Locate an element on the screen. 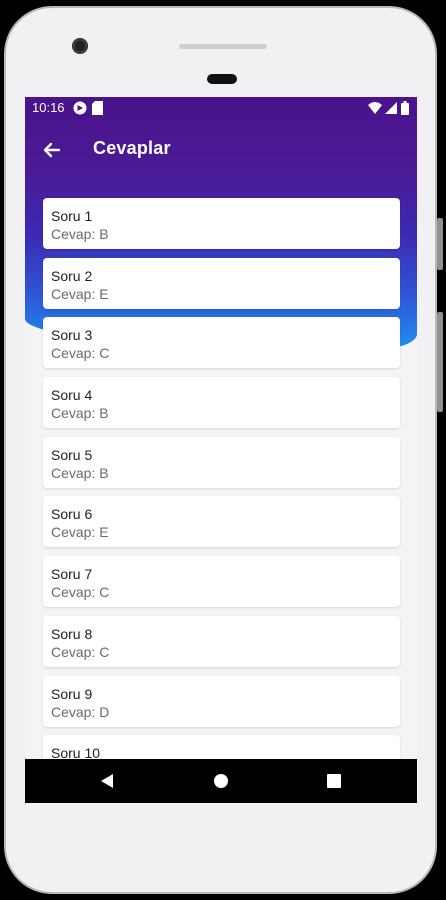  question-label: Soru 2 is located at coordinates (72, 275).